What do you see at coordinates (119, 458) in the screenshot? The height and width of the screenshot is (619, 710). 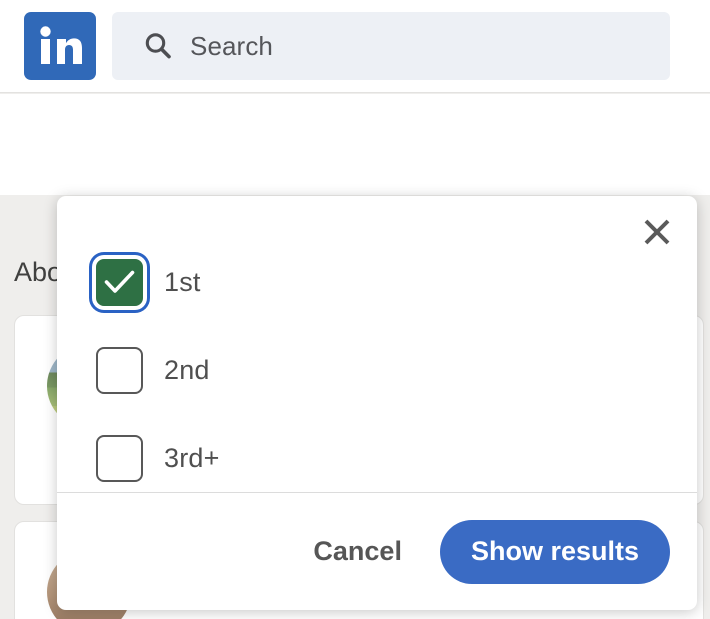 I see `checkbox-3rd-plus` at bounding box center [119, 458].